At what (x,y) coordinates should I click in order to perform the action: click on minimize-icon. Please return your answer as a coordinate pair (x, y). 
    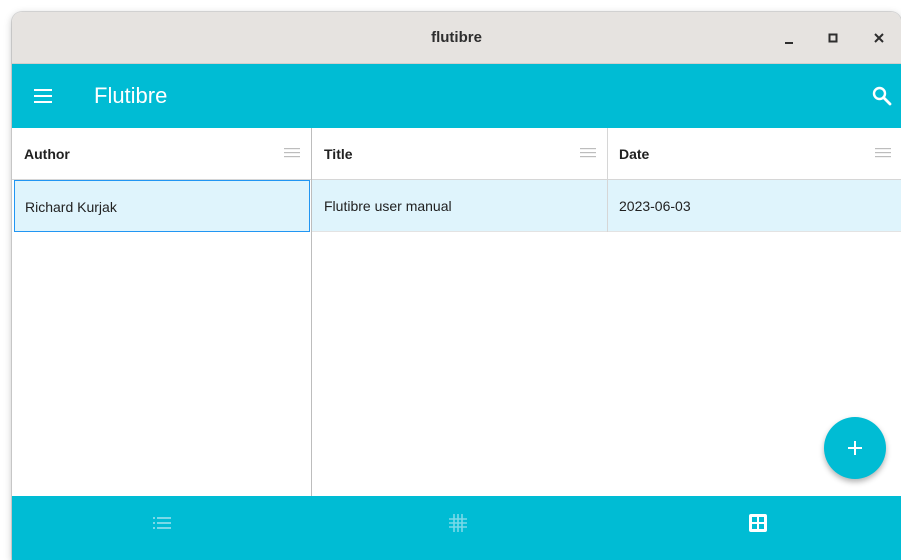
    Looking at the image, I should click on (789, 43).